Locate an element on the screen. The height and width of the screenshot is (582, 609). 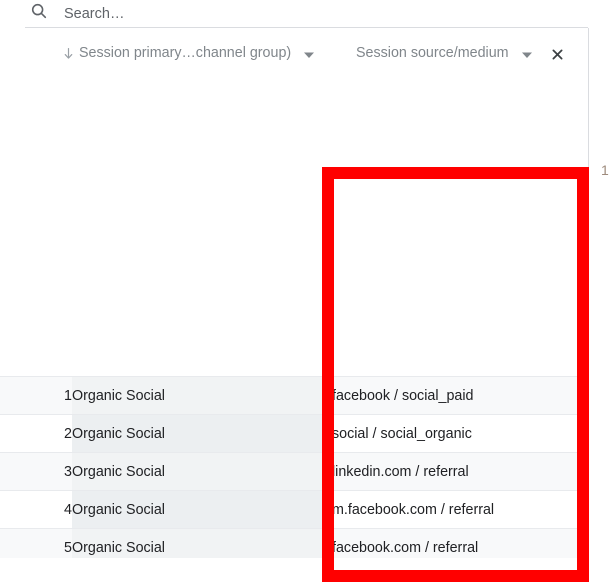
table-row: 2 Organic Social social / social_organic is located at coordinates (294, 433).